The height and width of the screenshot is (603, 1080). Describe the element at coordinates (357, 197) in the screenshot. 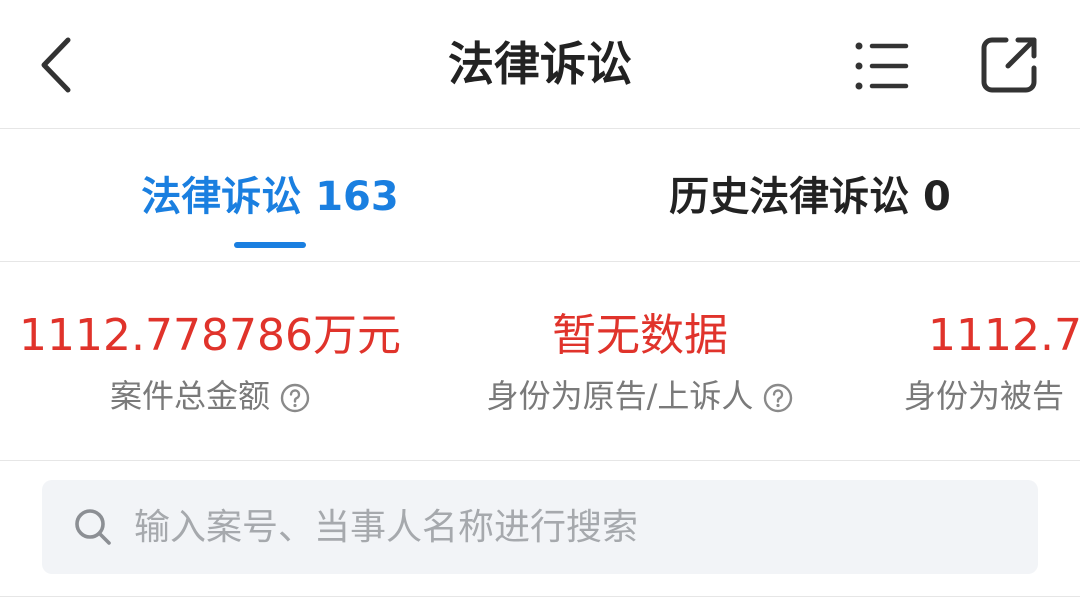

I see `tab-count: 163` at that location.